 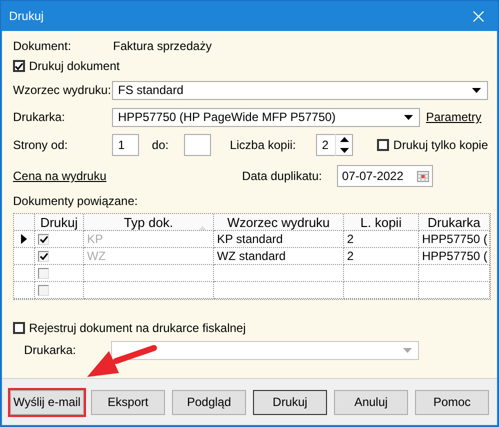 I want to click on field-label: Data duplikatu:, so click(x=282, y=176).